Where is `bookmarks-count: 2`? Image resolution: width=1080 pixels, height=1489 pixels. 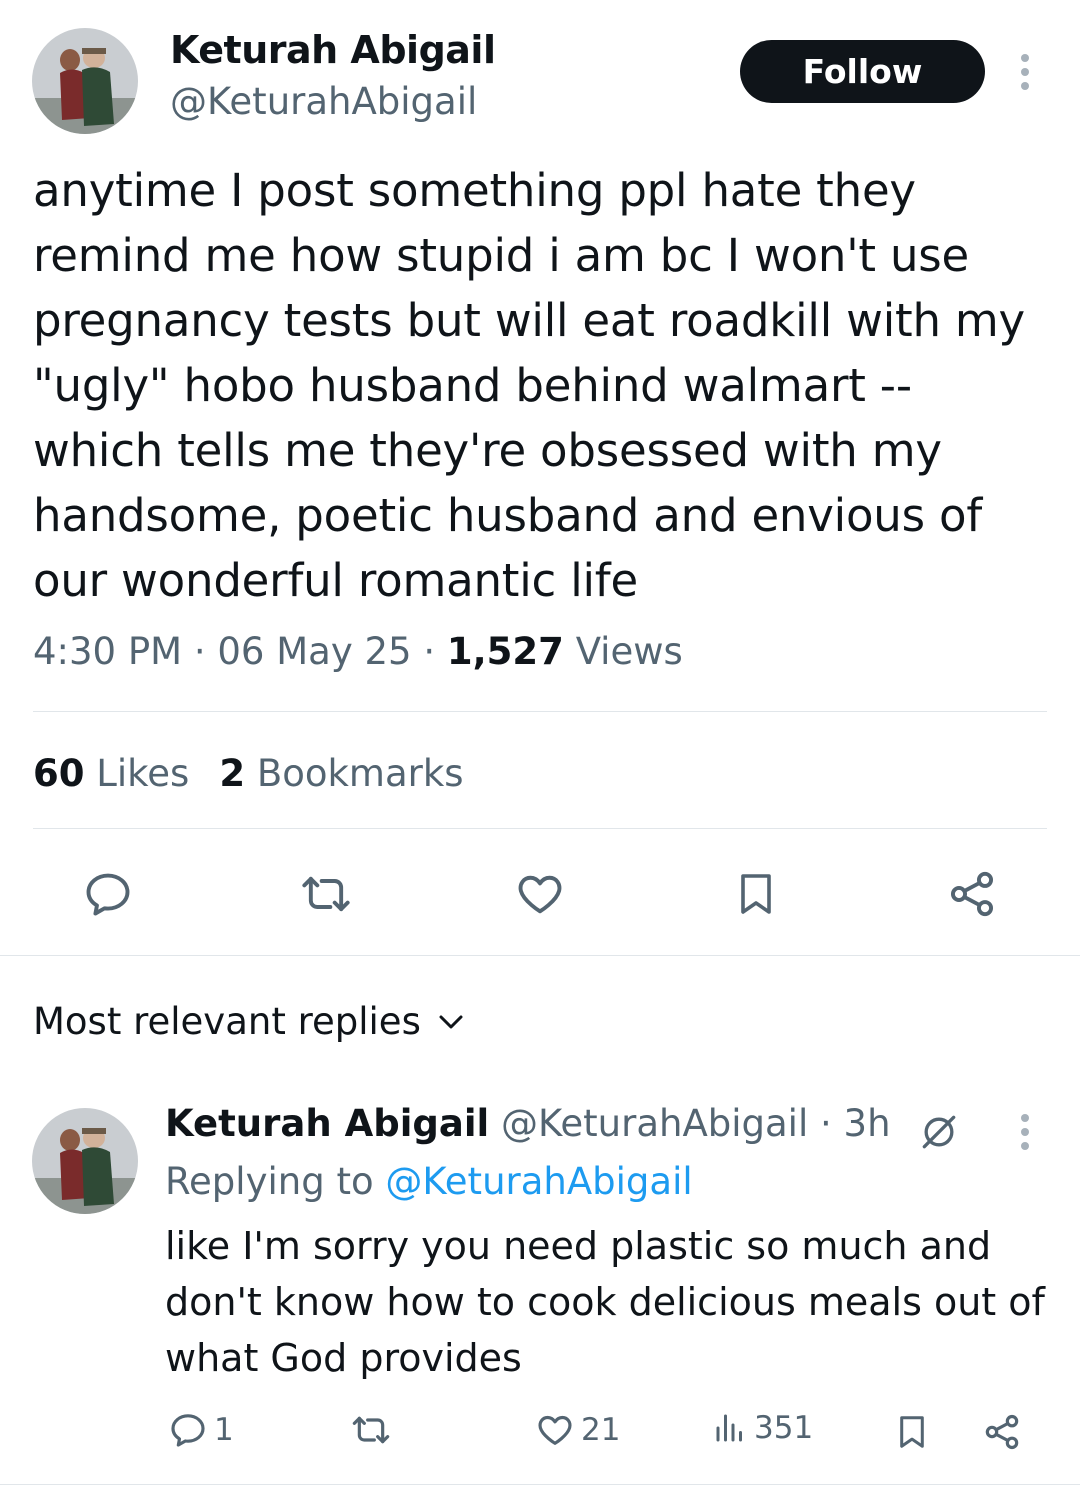 bookmarks-count: 2 is located at coordinates (232, 773).